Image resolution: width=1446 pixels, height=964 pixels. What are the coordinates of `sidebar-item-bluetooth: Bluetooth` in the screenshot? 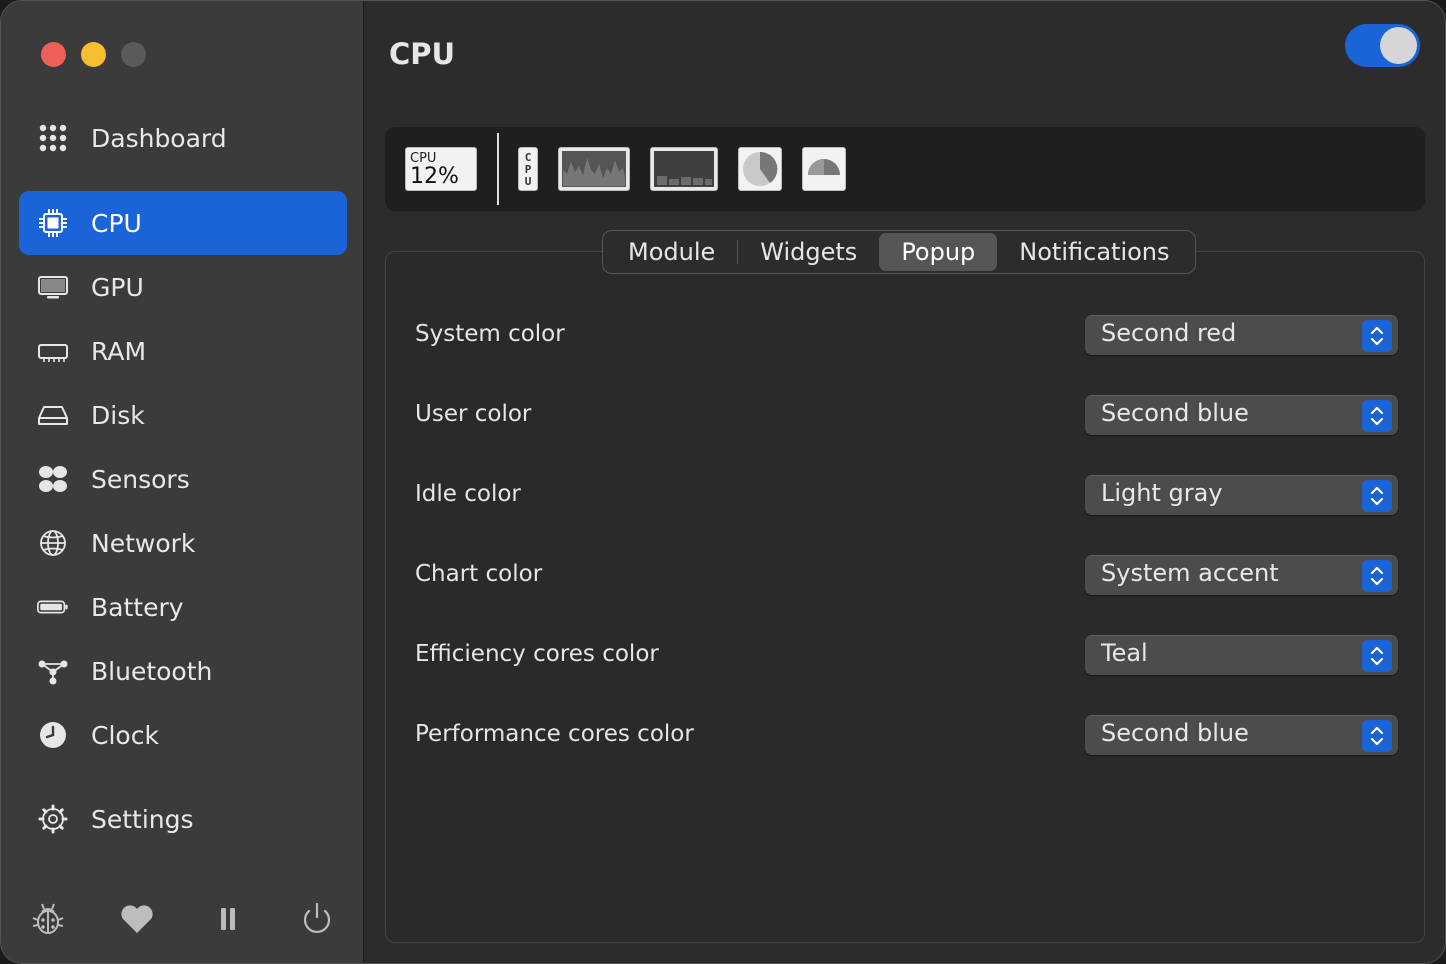 It's located at (183, 671).